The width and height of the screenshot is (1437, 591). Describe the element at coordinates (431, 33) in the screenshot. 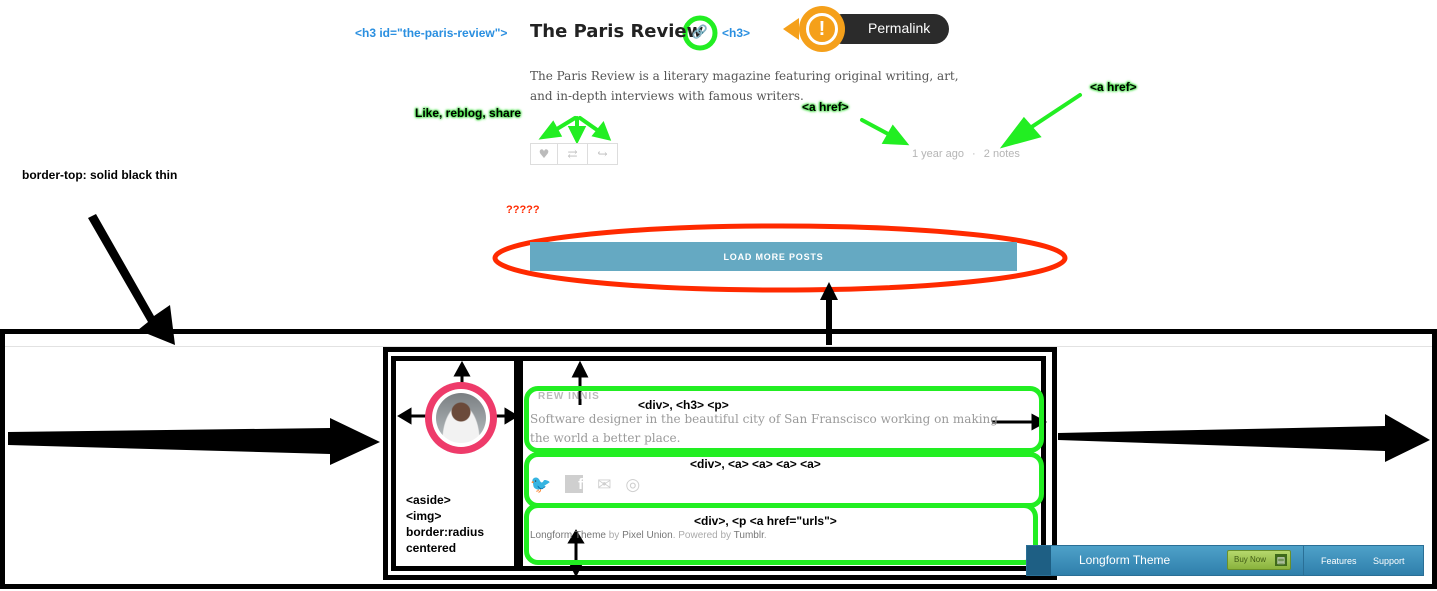

I see `h3-open-tag-note: <h3 id="the-paris-review">` at that location.